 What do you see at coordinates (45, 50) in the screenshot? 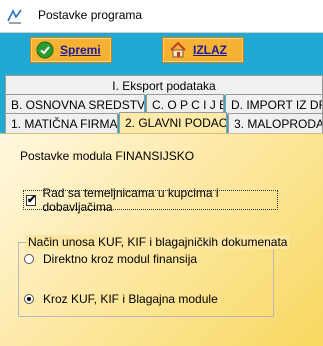
I see `check-icon` at bounding box center [45, 50].